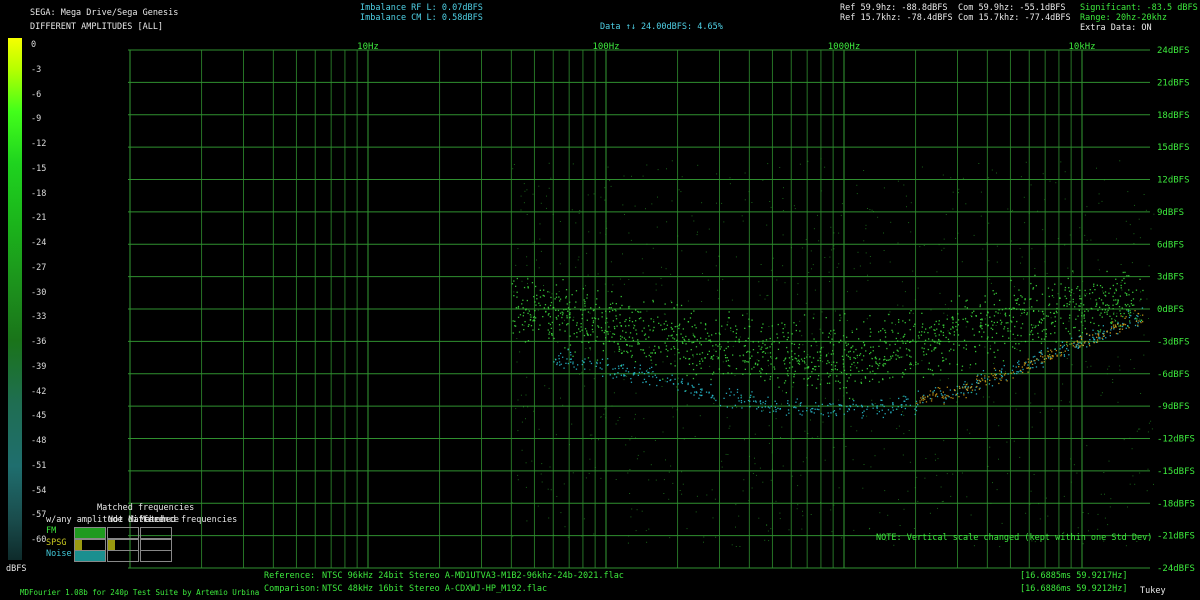  I want to click on legend-swatch-fill, so click(78, 544).